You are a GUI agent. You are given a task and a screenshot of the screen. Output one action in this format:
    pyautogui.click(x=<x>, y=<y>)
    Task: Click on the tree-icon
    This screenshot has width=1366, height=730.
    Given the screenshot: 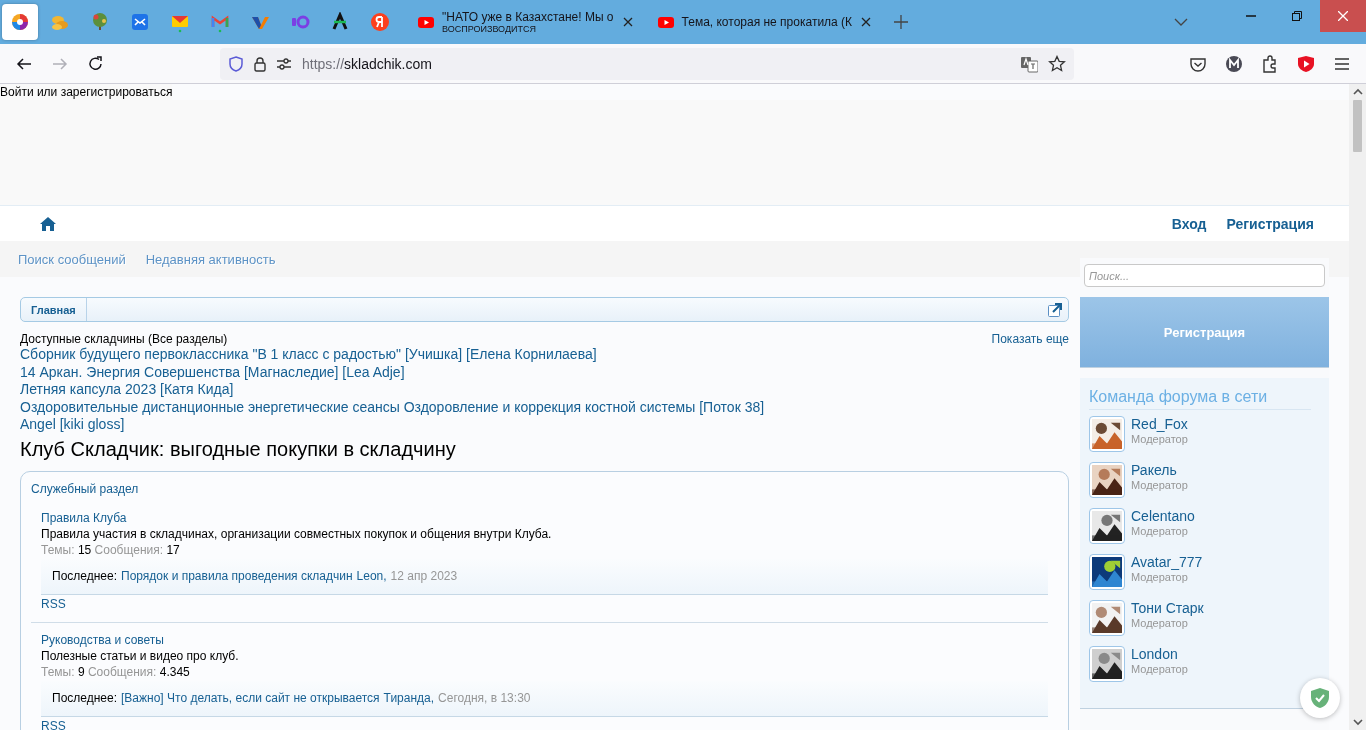 What is the action you would take?
    pyautogui.click(x=100, y=22)
    